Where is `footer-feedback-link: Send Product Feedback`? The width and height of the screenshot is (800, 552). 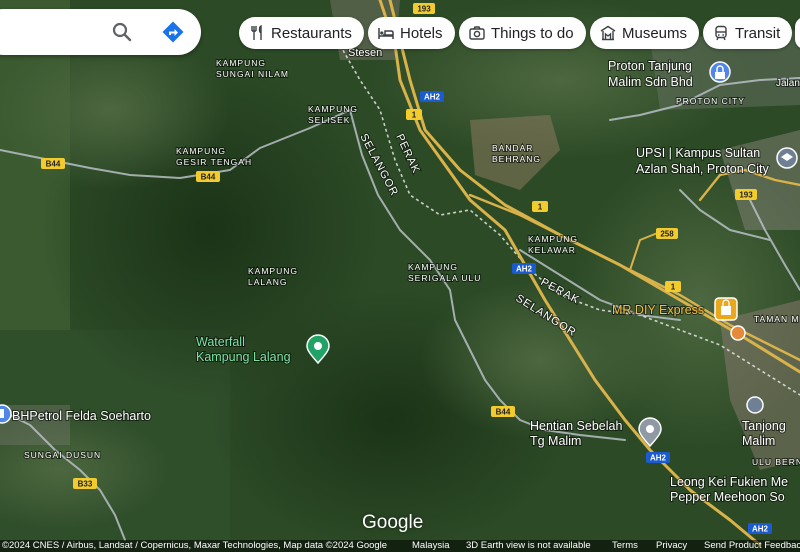
footer-feedback-link: Send Product Feedback is located at coordinates (752, 546).